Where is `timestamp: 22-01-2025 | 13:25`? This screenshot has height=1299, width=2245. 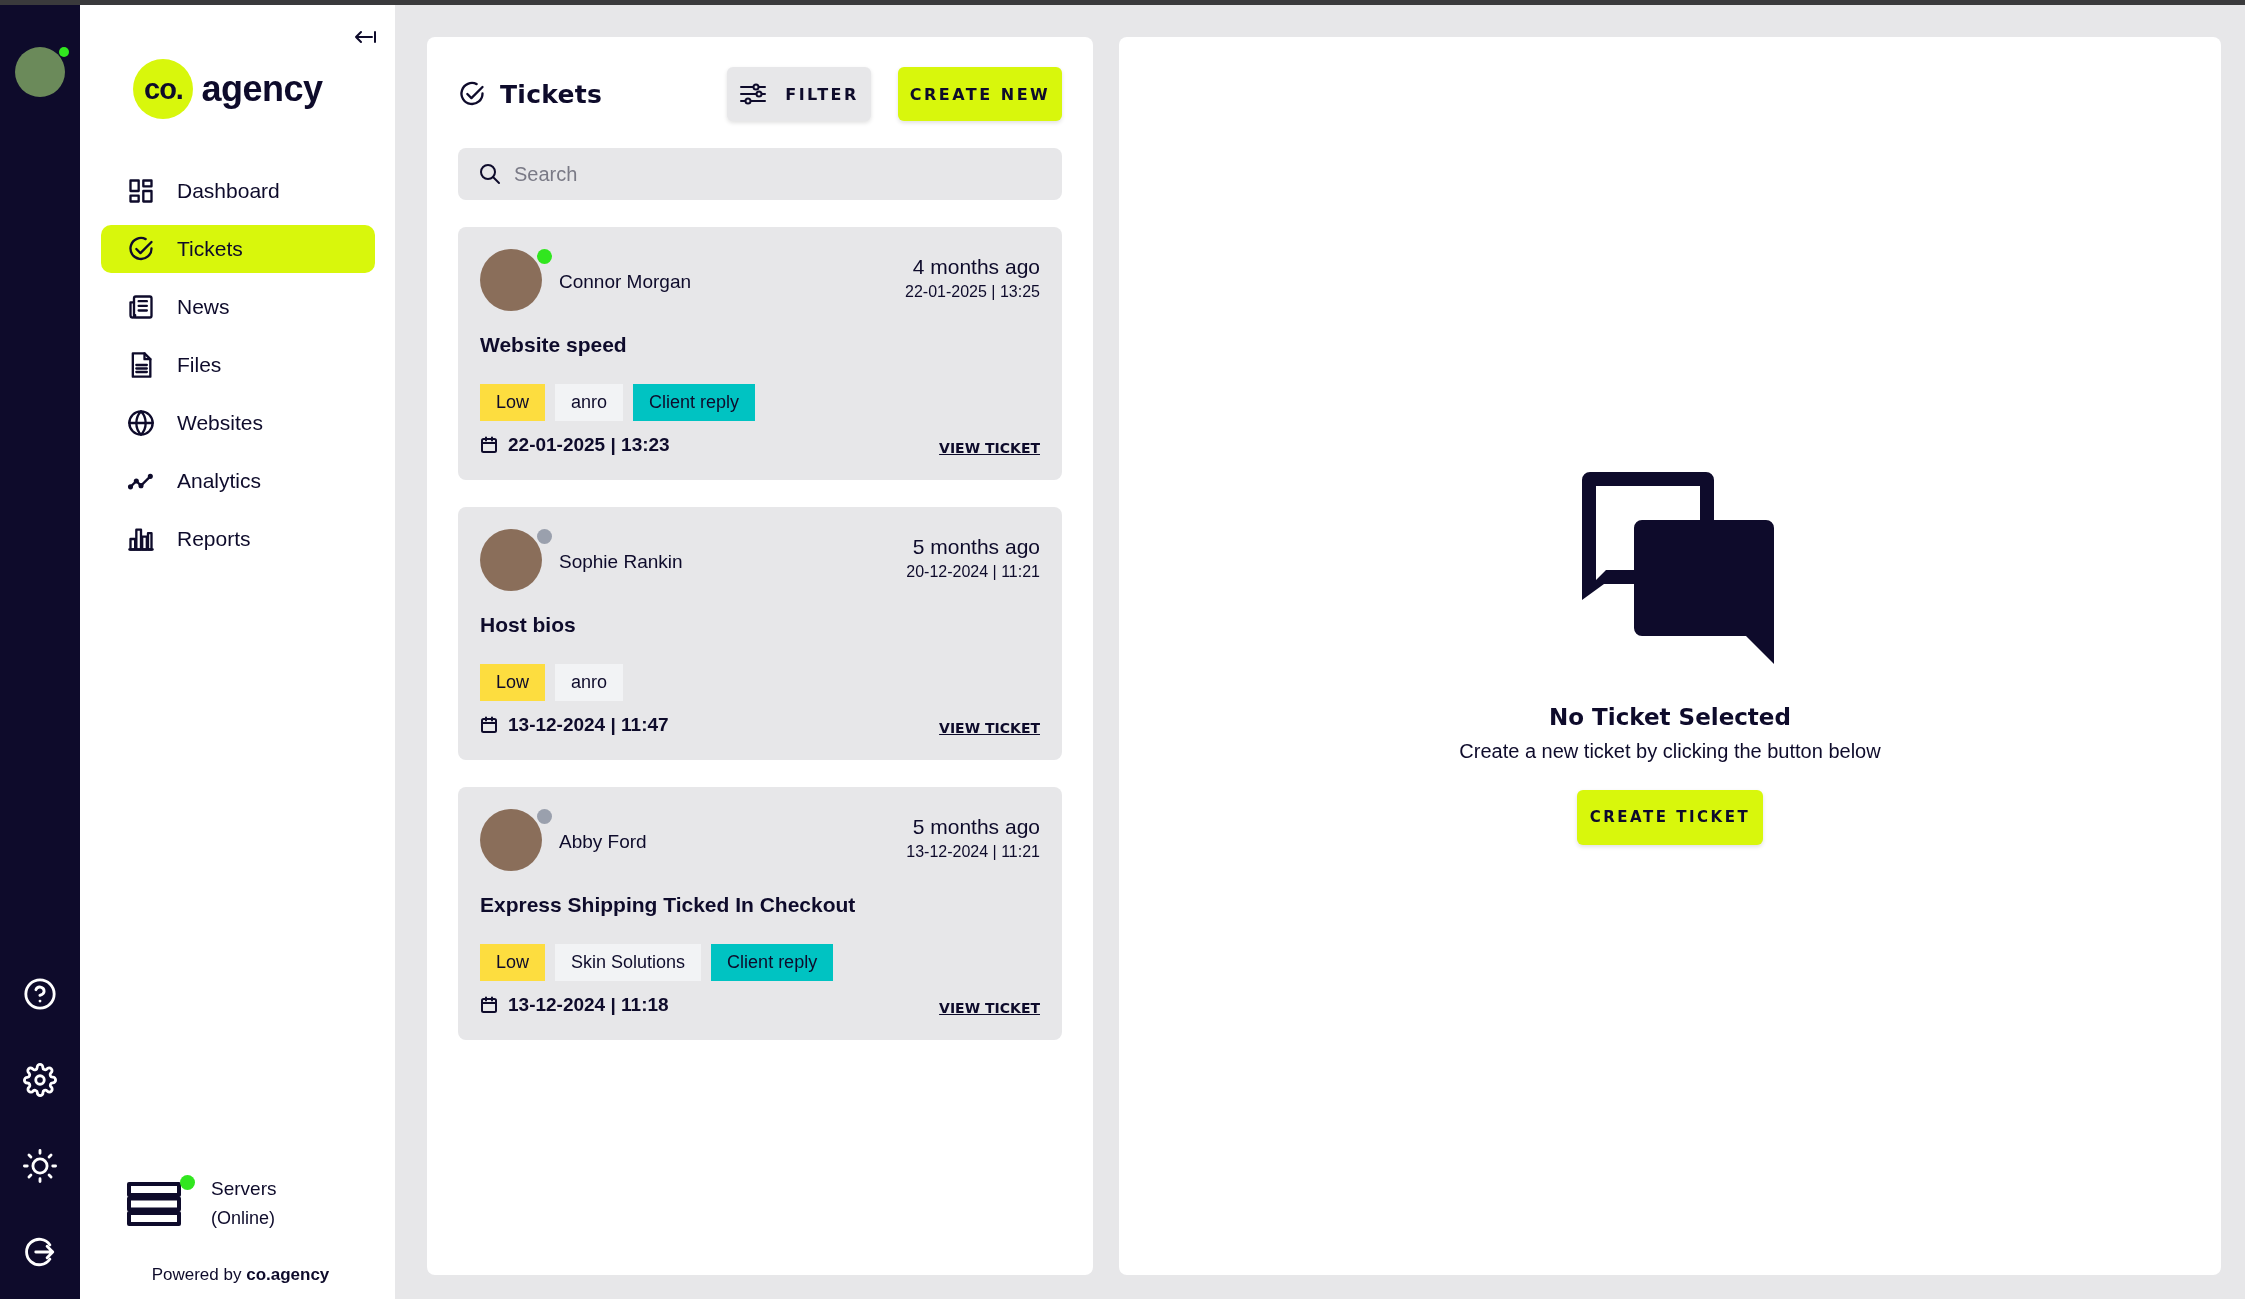 timestamp: 22-01-2025 | 13:25 is located at coordinates (972, 292).